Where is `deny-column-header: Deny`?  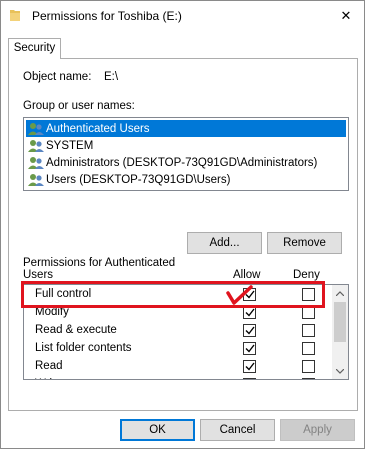
deny-column-header: Deny is located at coordinates (306, 275).